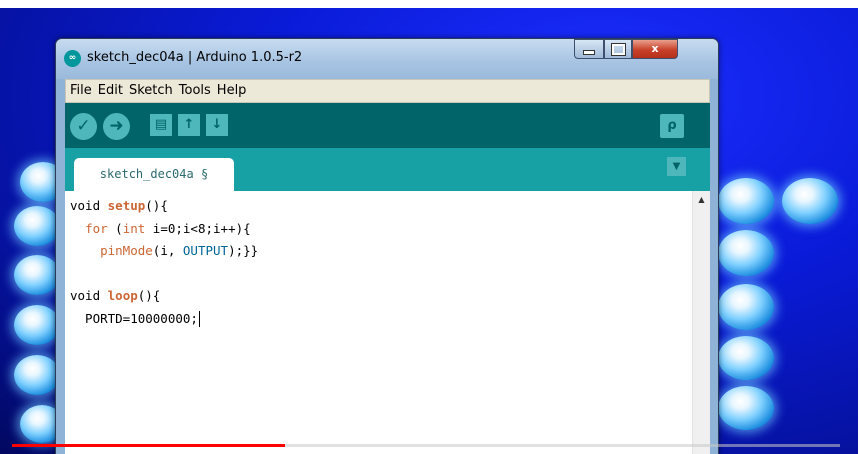 This screenshot has width=860, height=454. Describe the element at coordinates (167, 250) in the screenshot. I see `code-token: (i,` at that location.